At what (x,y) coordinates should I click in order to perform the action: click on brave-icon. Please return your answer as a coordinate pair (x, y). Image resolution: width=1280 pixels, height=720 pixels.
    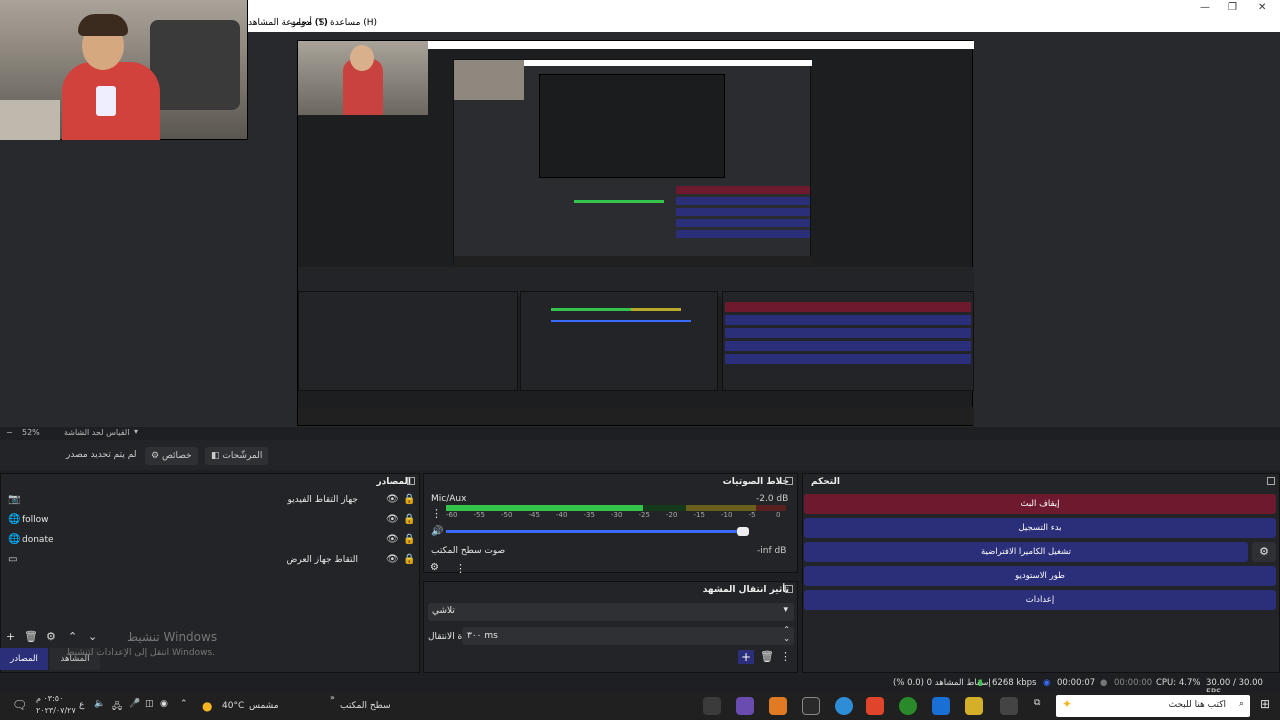
    Looking at the image, I should click on (875, 706).